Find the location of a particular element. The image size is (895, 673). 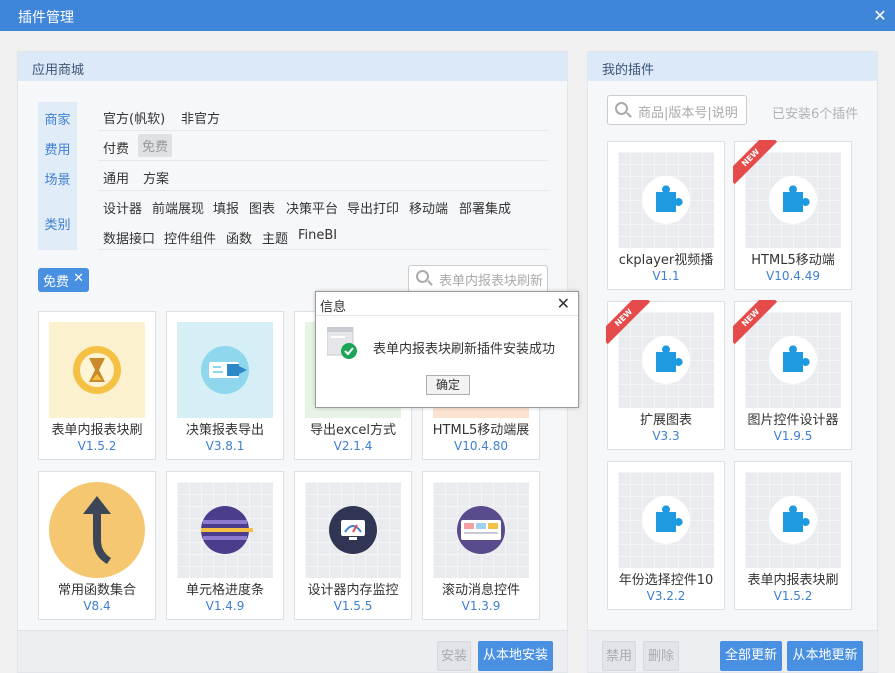

my-plugin-card: ckplayer视频播 V1.1 is located at coordinates (666, 215).